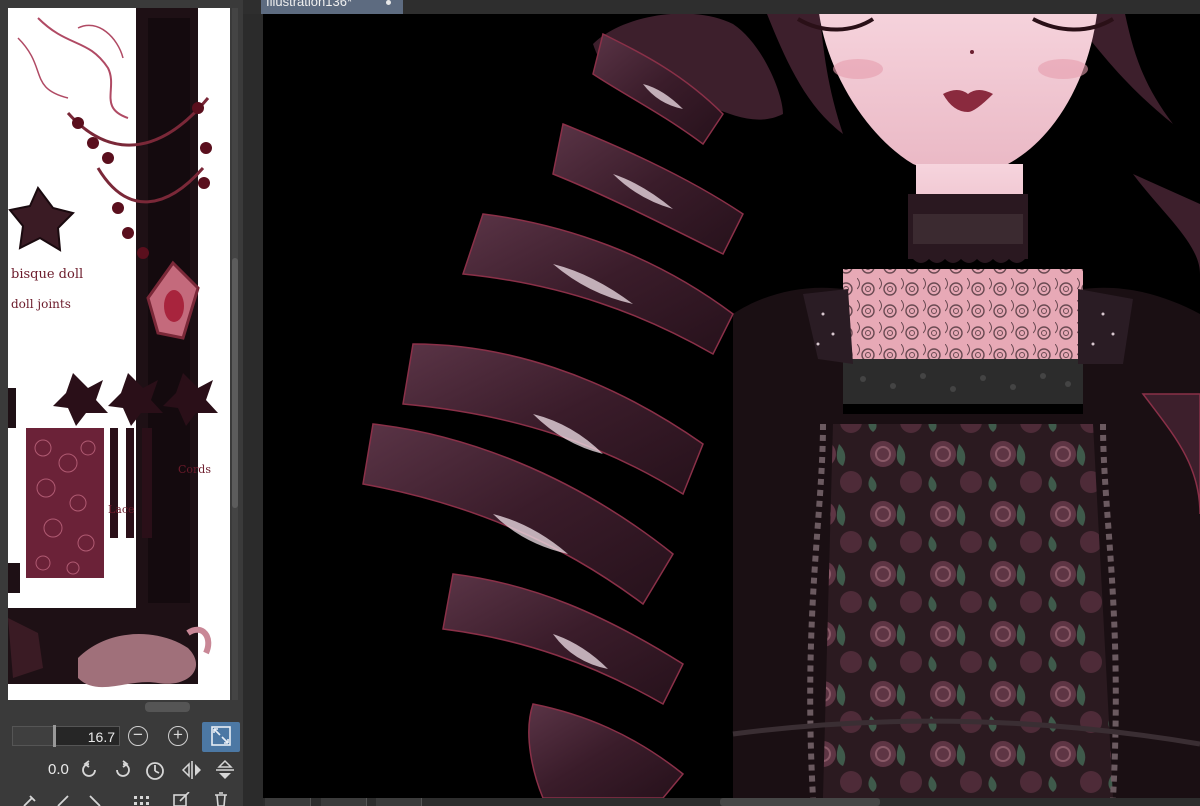  I want to click on grid-icon, so click(142, 800).